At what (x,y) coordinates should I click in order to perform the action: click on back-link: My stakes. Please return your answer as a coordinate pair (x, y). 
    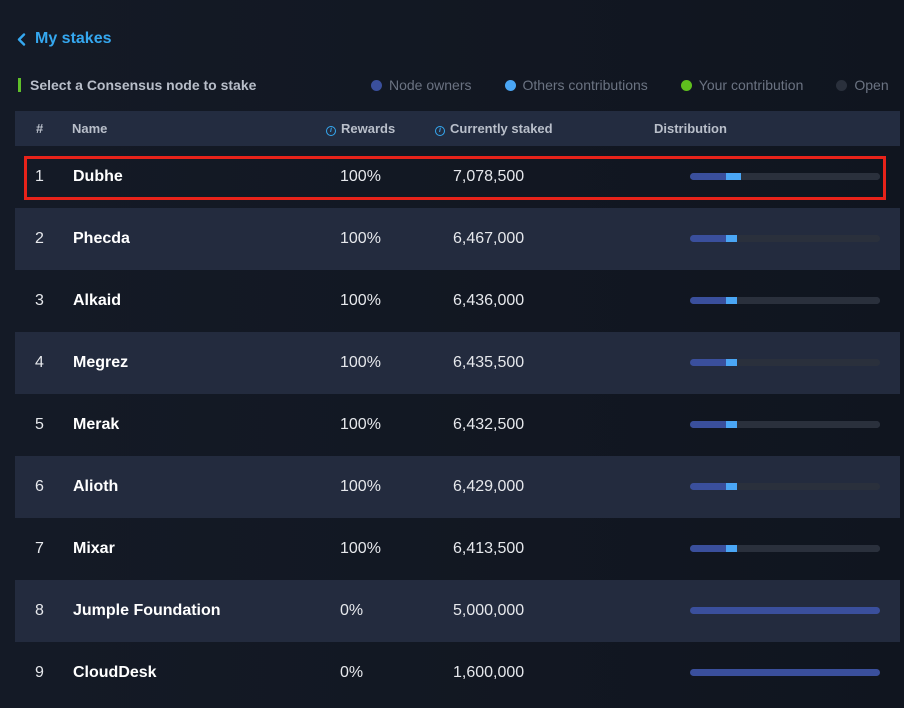
    Looking at the image, I should click on (64, 39).